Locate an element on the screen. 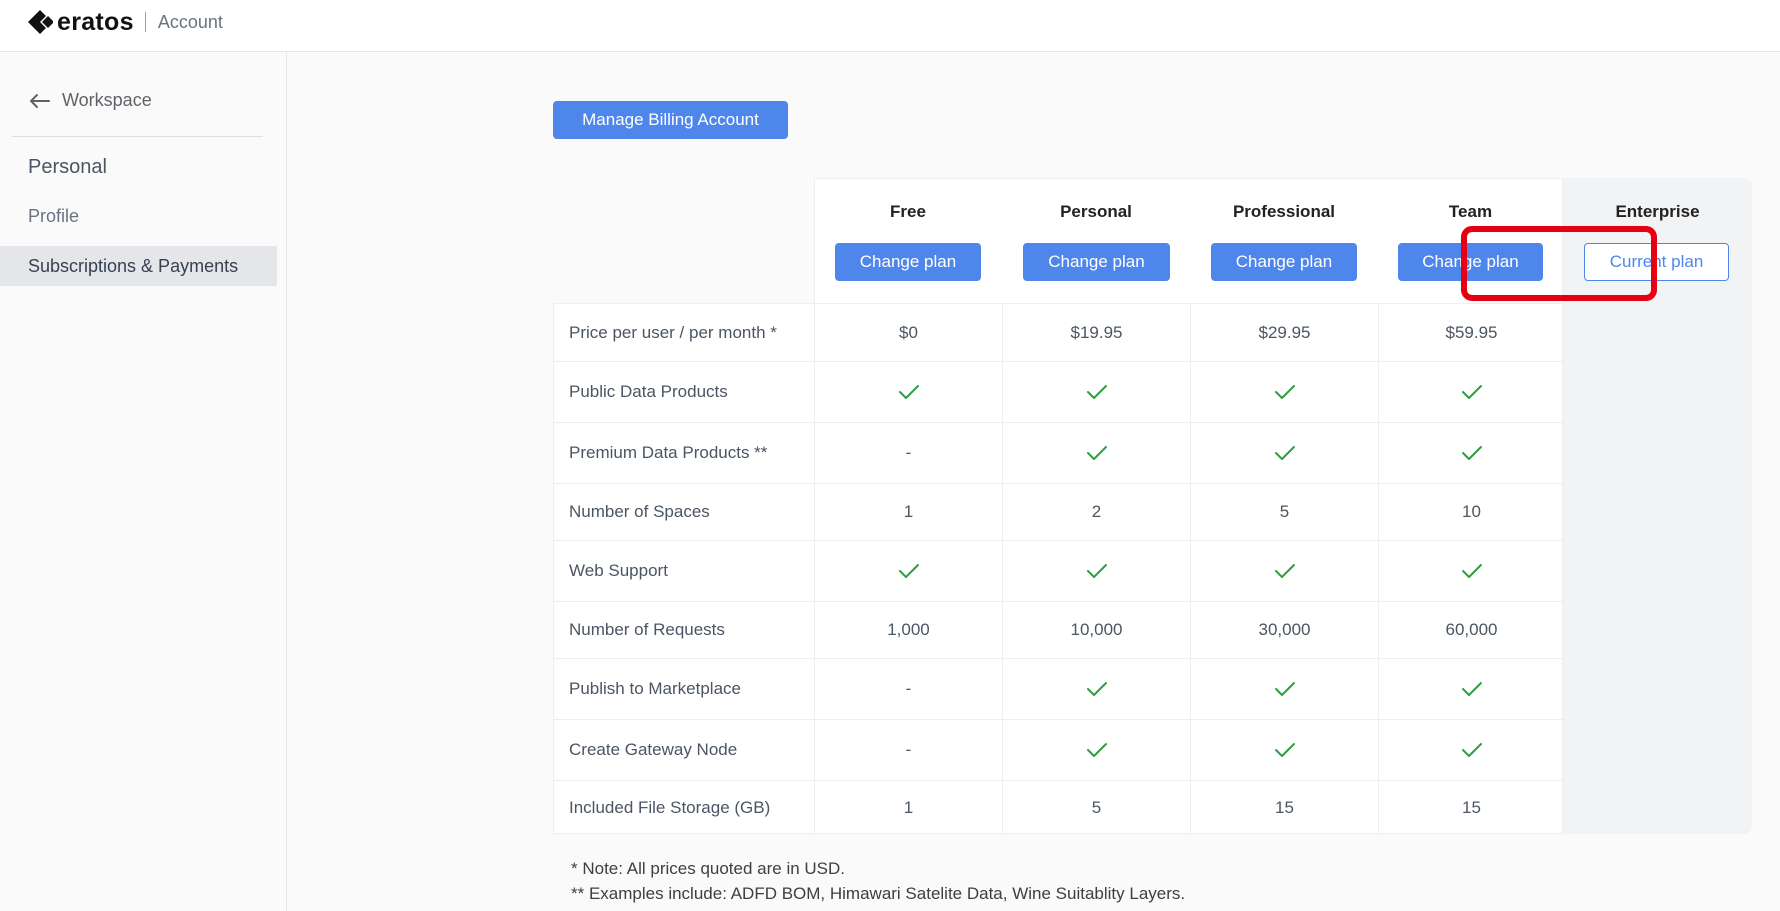  eratos-chevron-logo-icon is located at coordinates (40, 22).